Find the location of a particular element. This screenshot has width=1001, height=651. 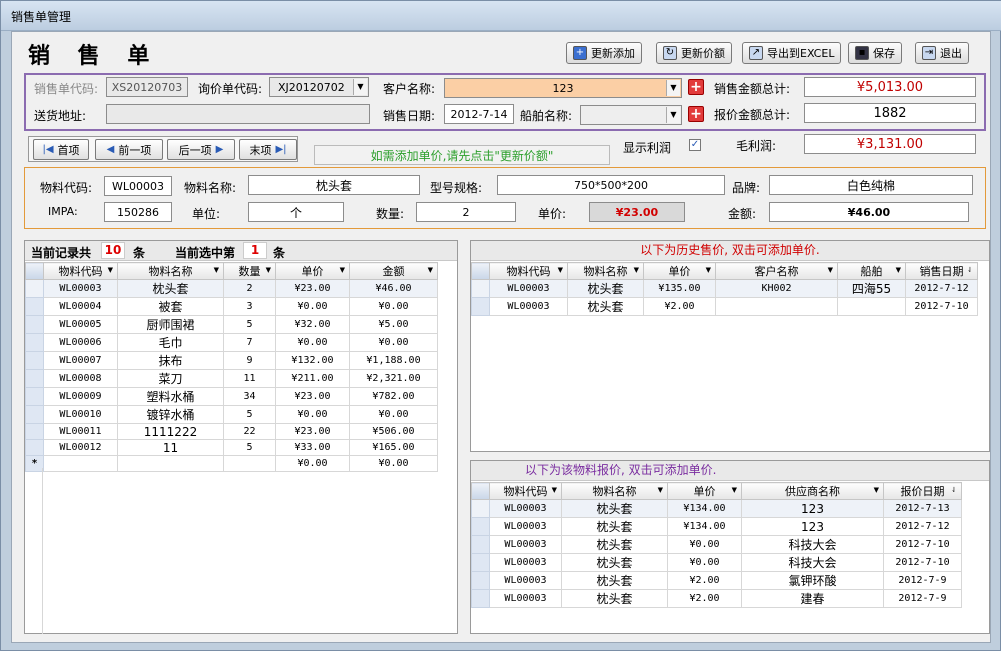

table-cell: 2012-7-9 is located at coordinates (922, 580).